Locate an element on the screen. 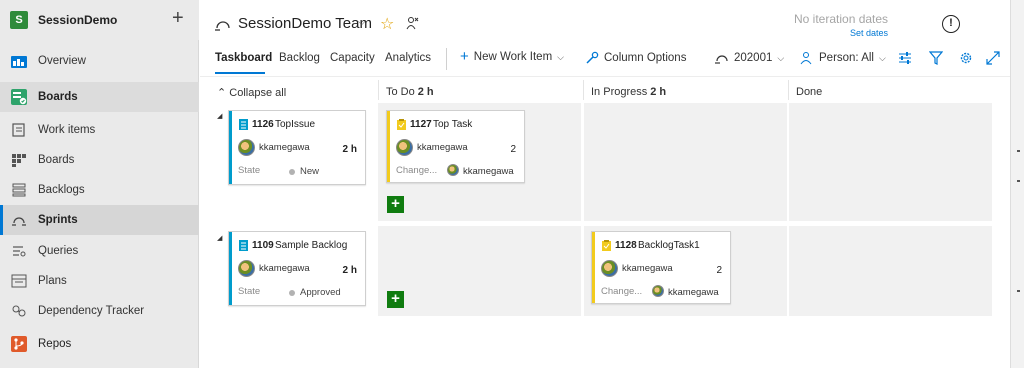 The image size is (1024, 368). sprint-team-icon is located at coordinates (222, 26).